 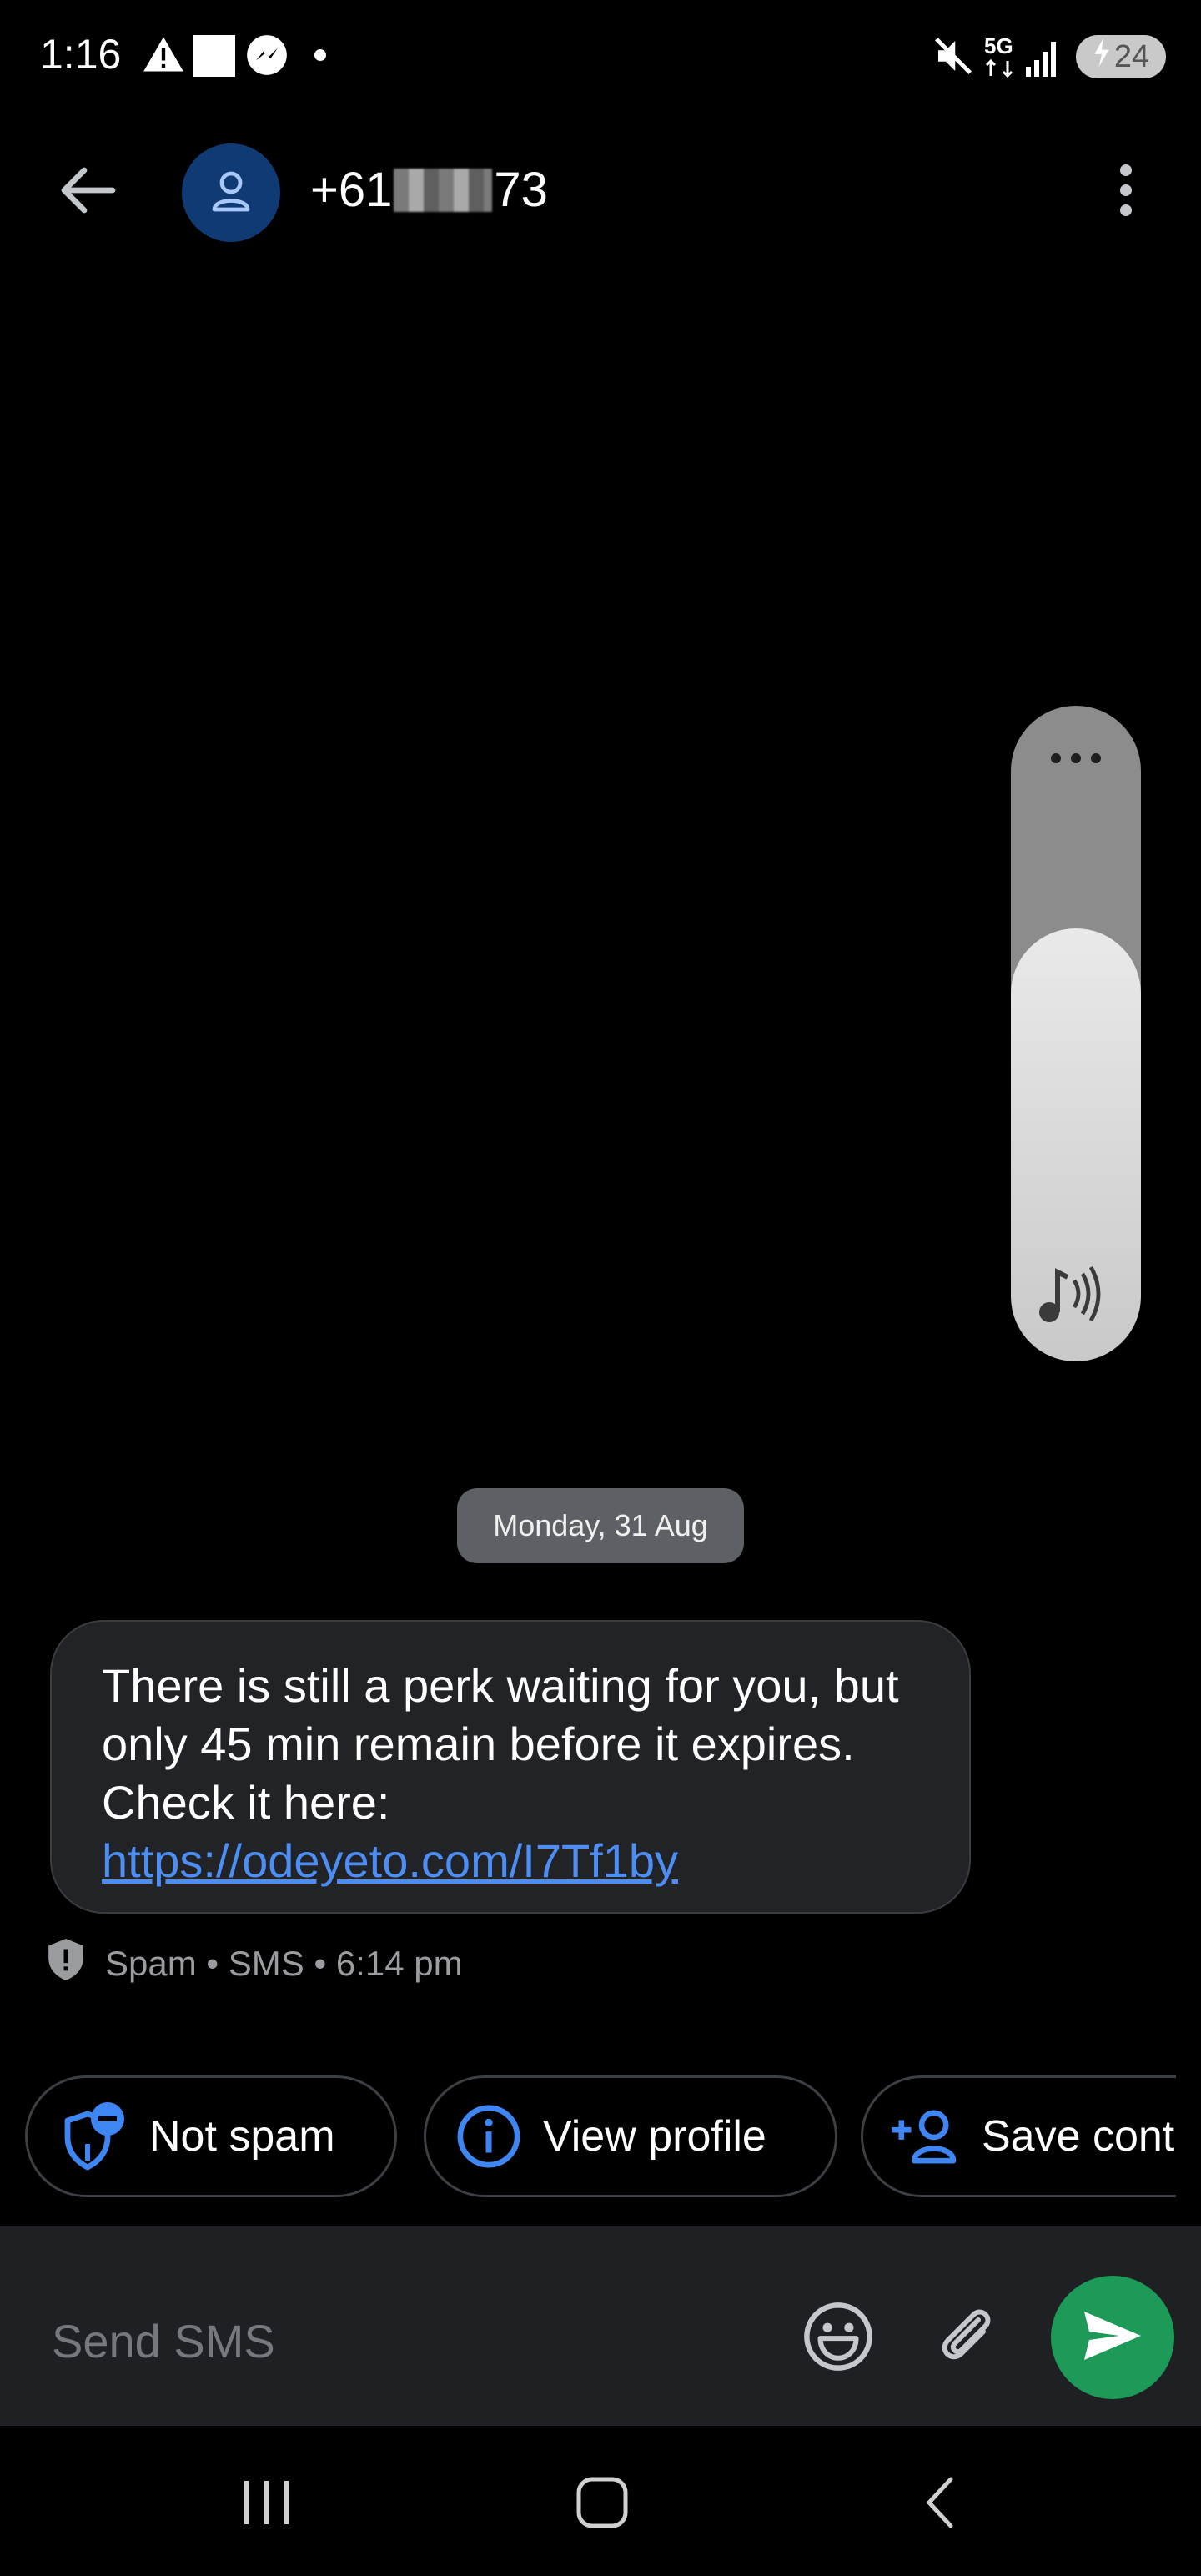 What do you see at coordinates (284, 1963) in the screenshot?
I see `message-meta-text: Spam • SMS • 6:14 pm` at bounding box center [284, 1963].